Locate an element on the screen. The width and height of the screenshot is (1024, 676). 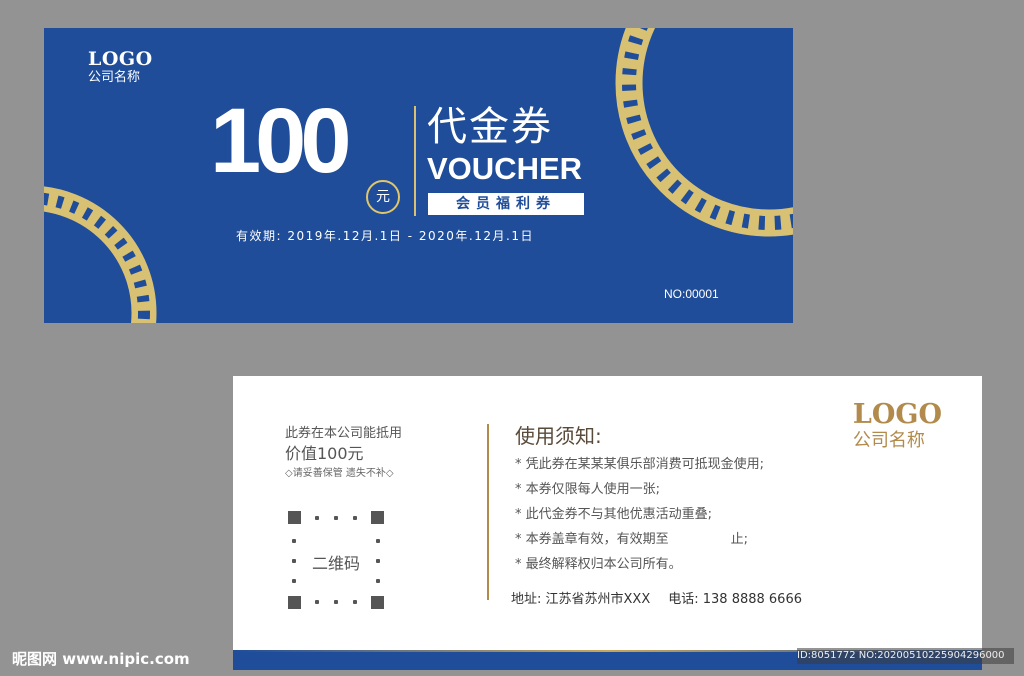
notice-title: 使用须知: is located at coordinates (558, 436).